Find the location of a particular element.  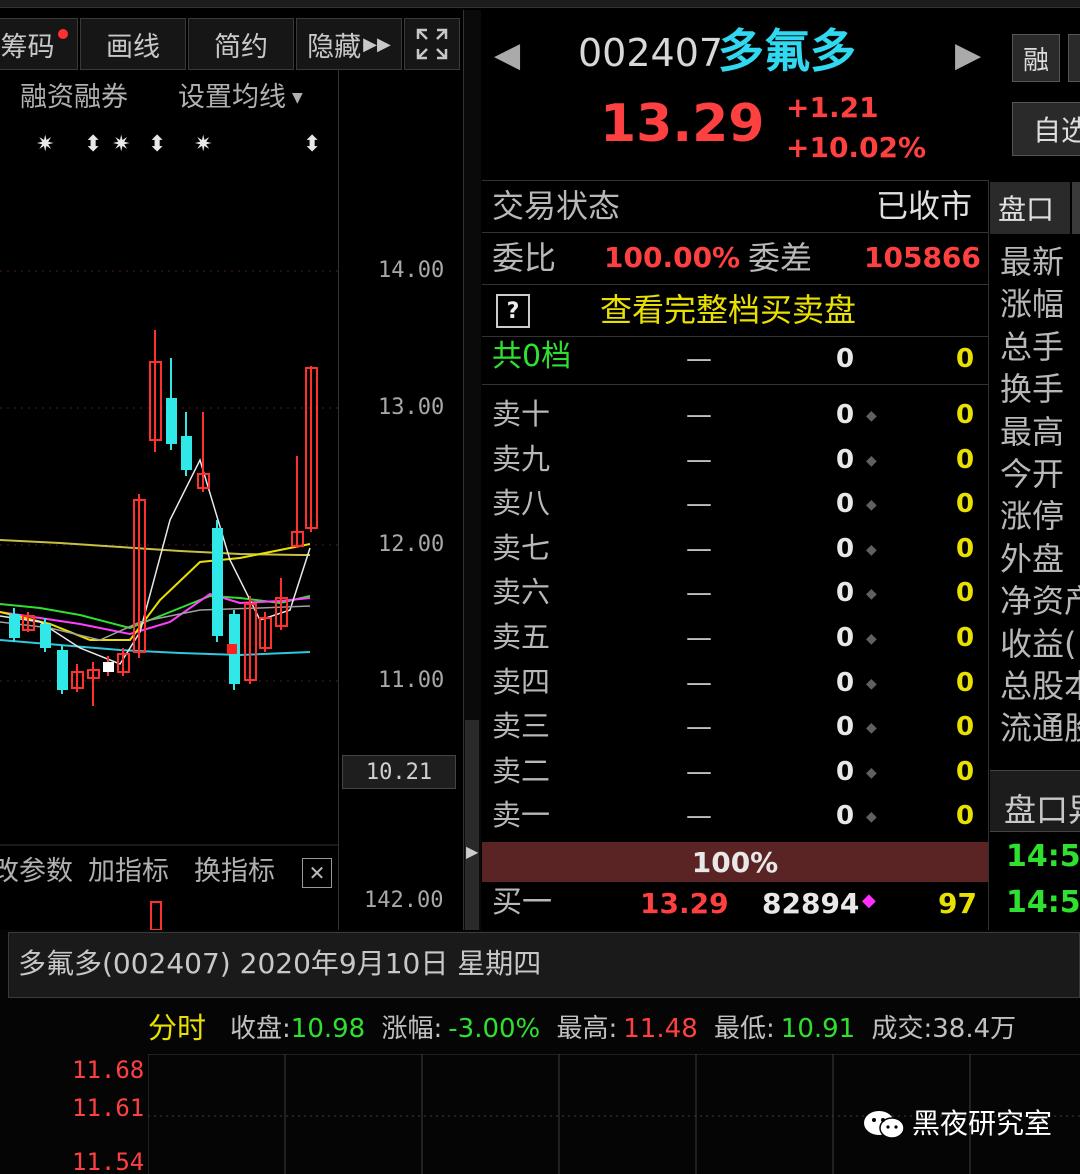

hide-button-label: 隐藏 is located at coordinates (334, 47).